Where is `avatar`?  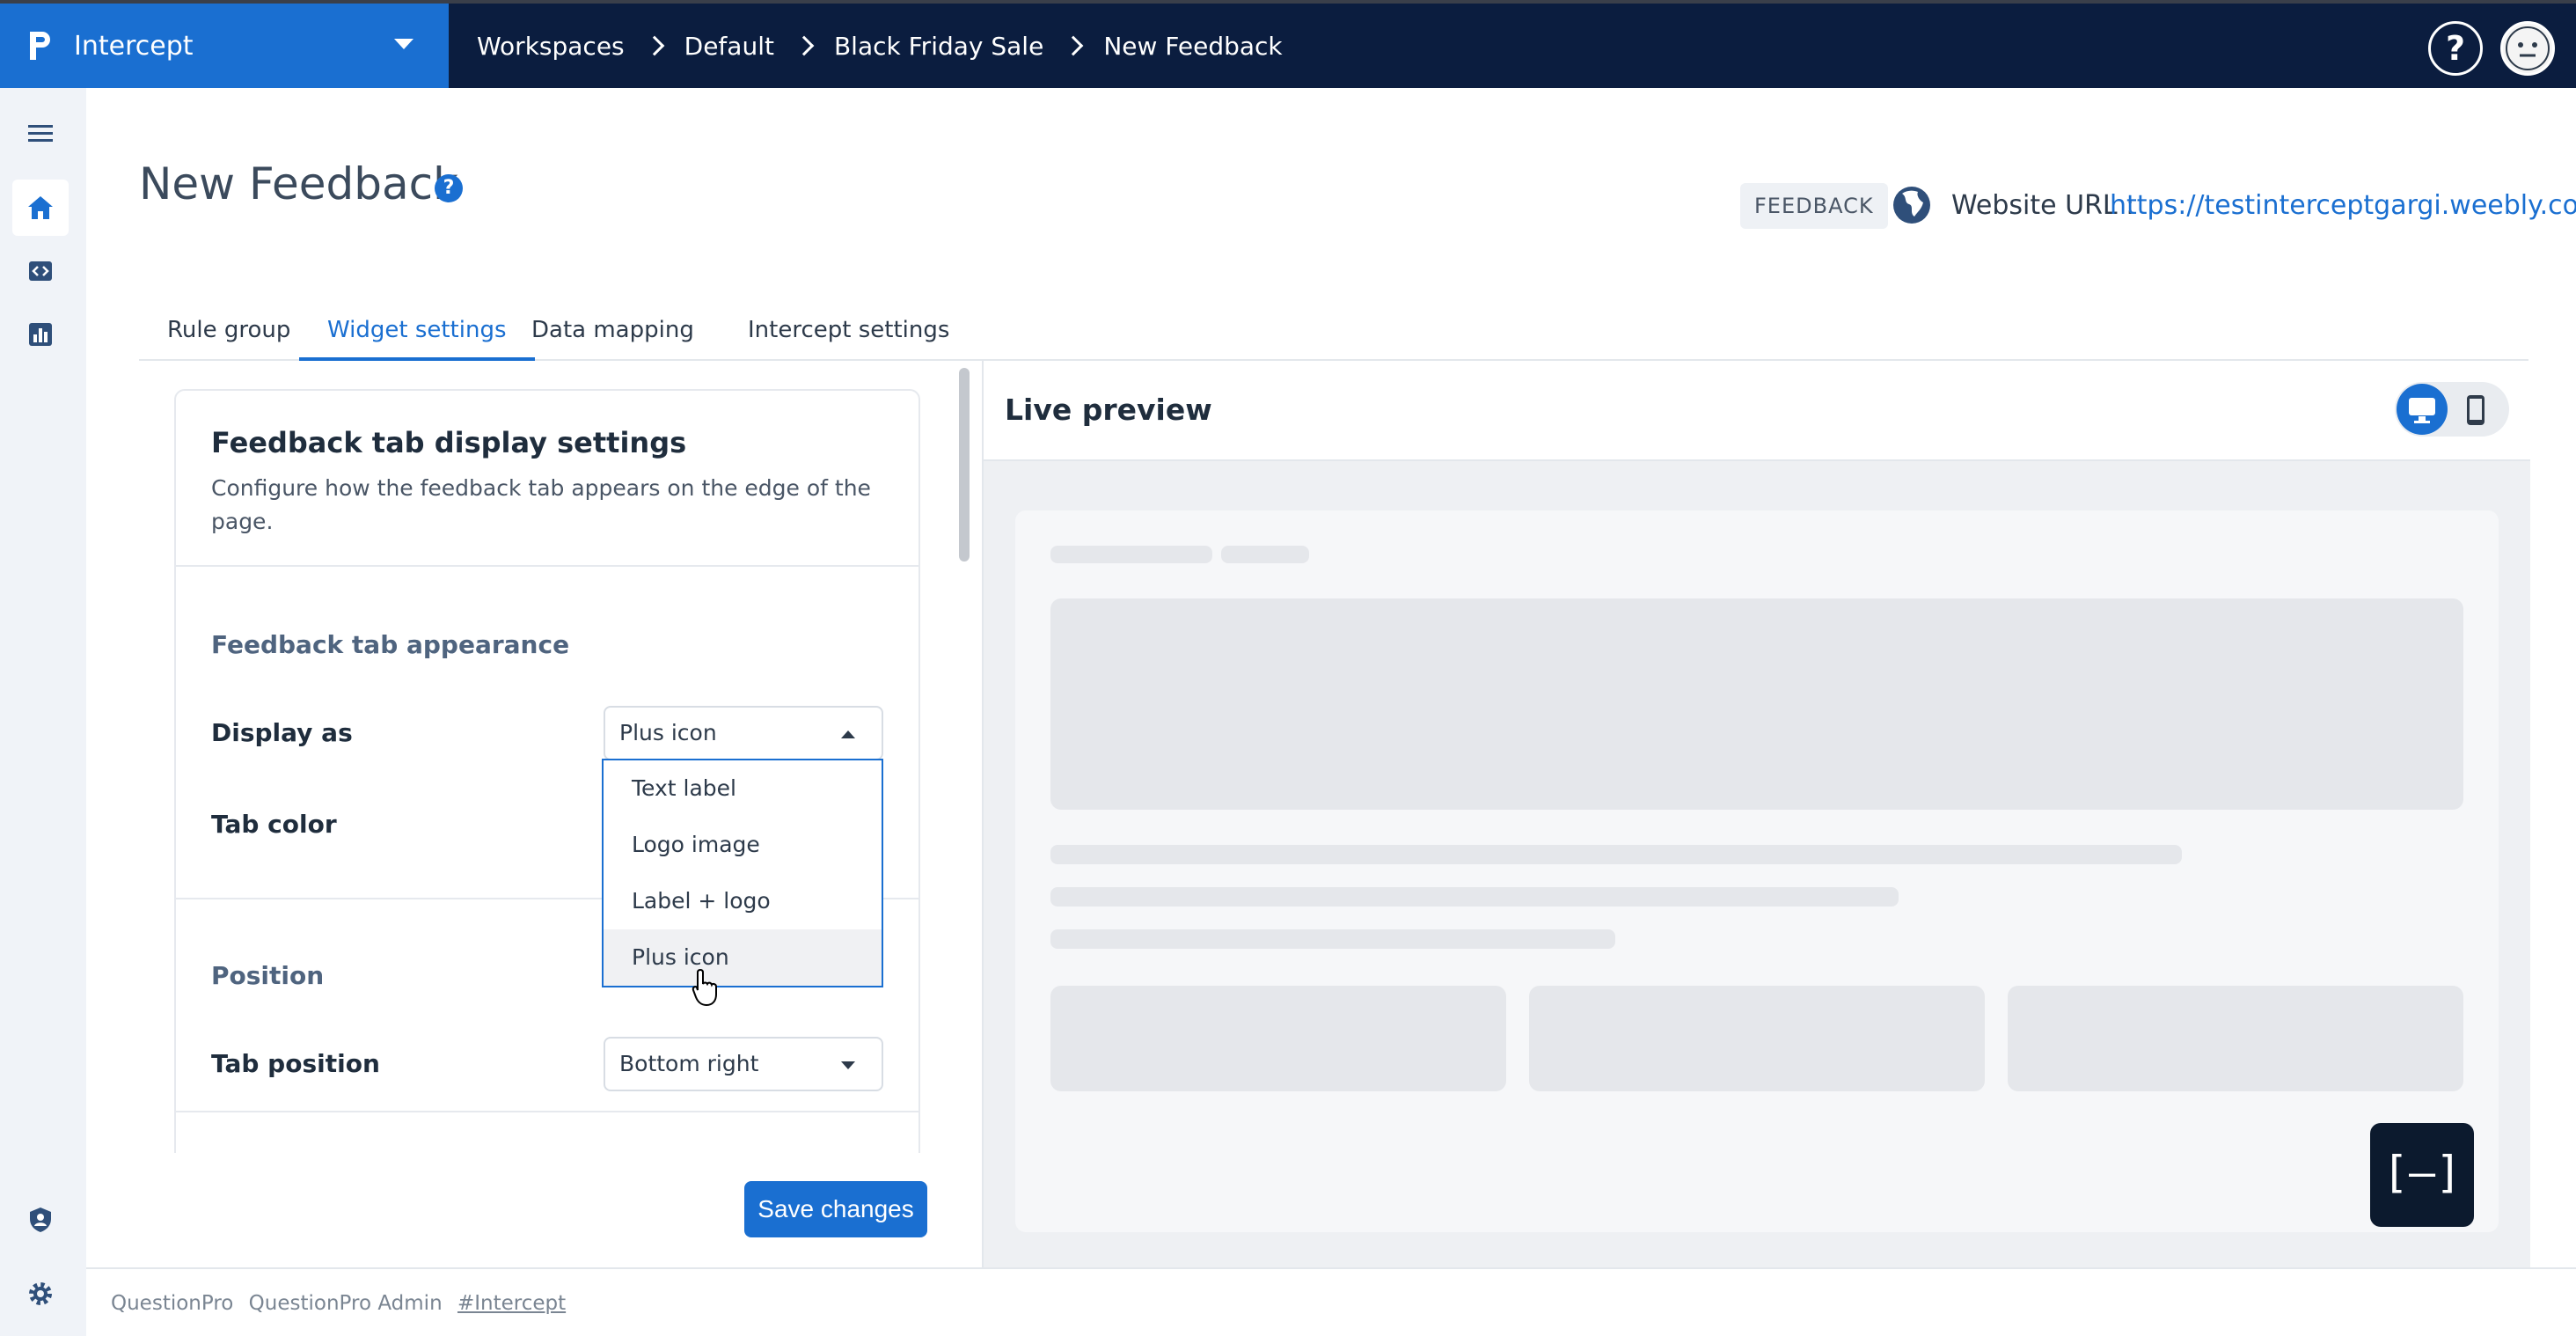
avatar is located at coordinates (2527, 48).